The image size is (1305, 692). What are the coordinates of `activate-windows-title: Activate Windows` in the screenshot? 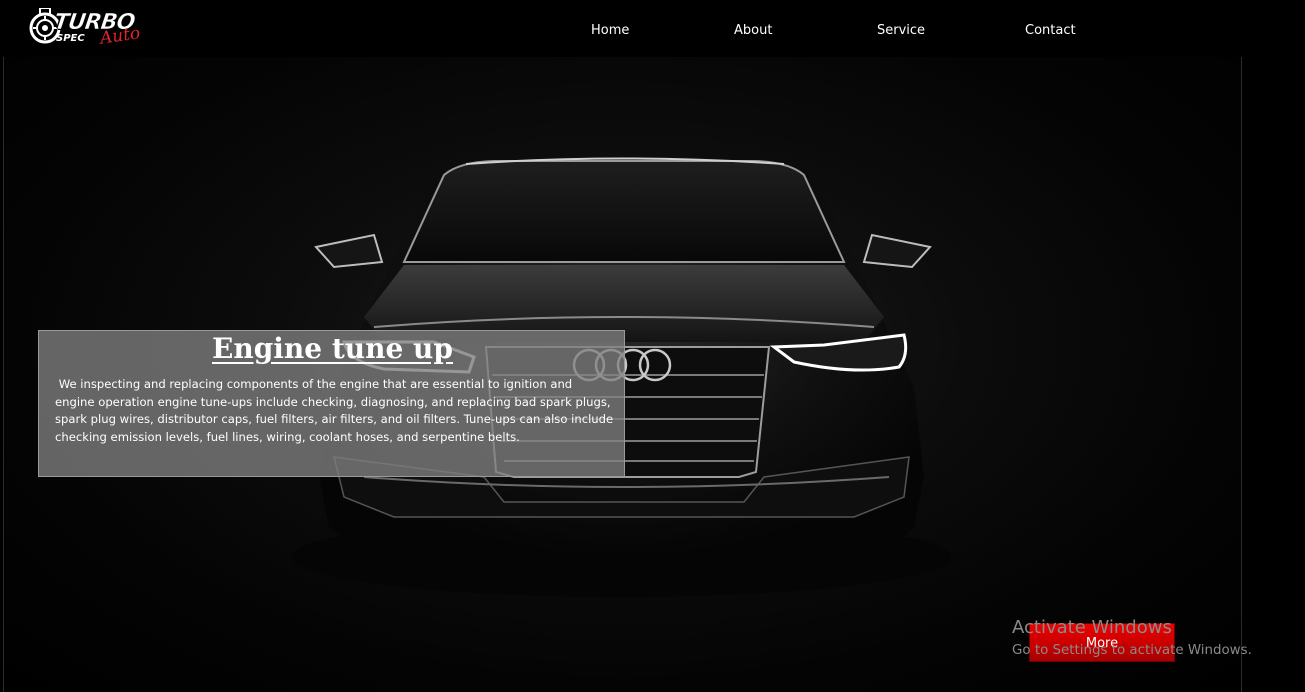 It's located at (1092, 627).